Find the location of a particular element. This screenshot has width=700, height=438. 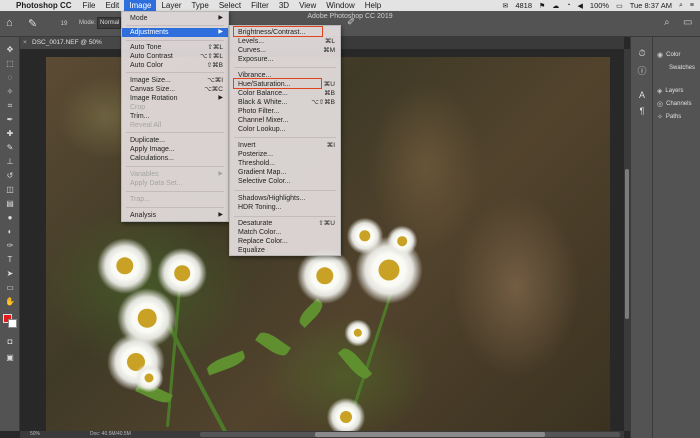

path-select-tool-icon: ➤ is located at coordinates (10, 274).